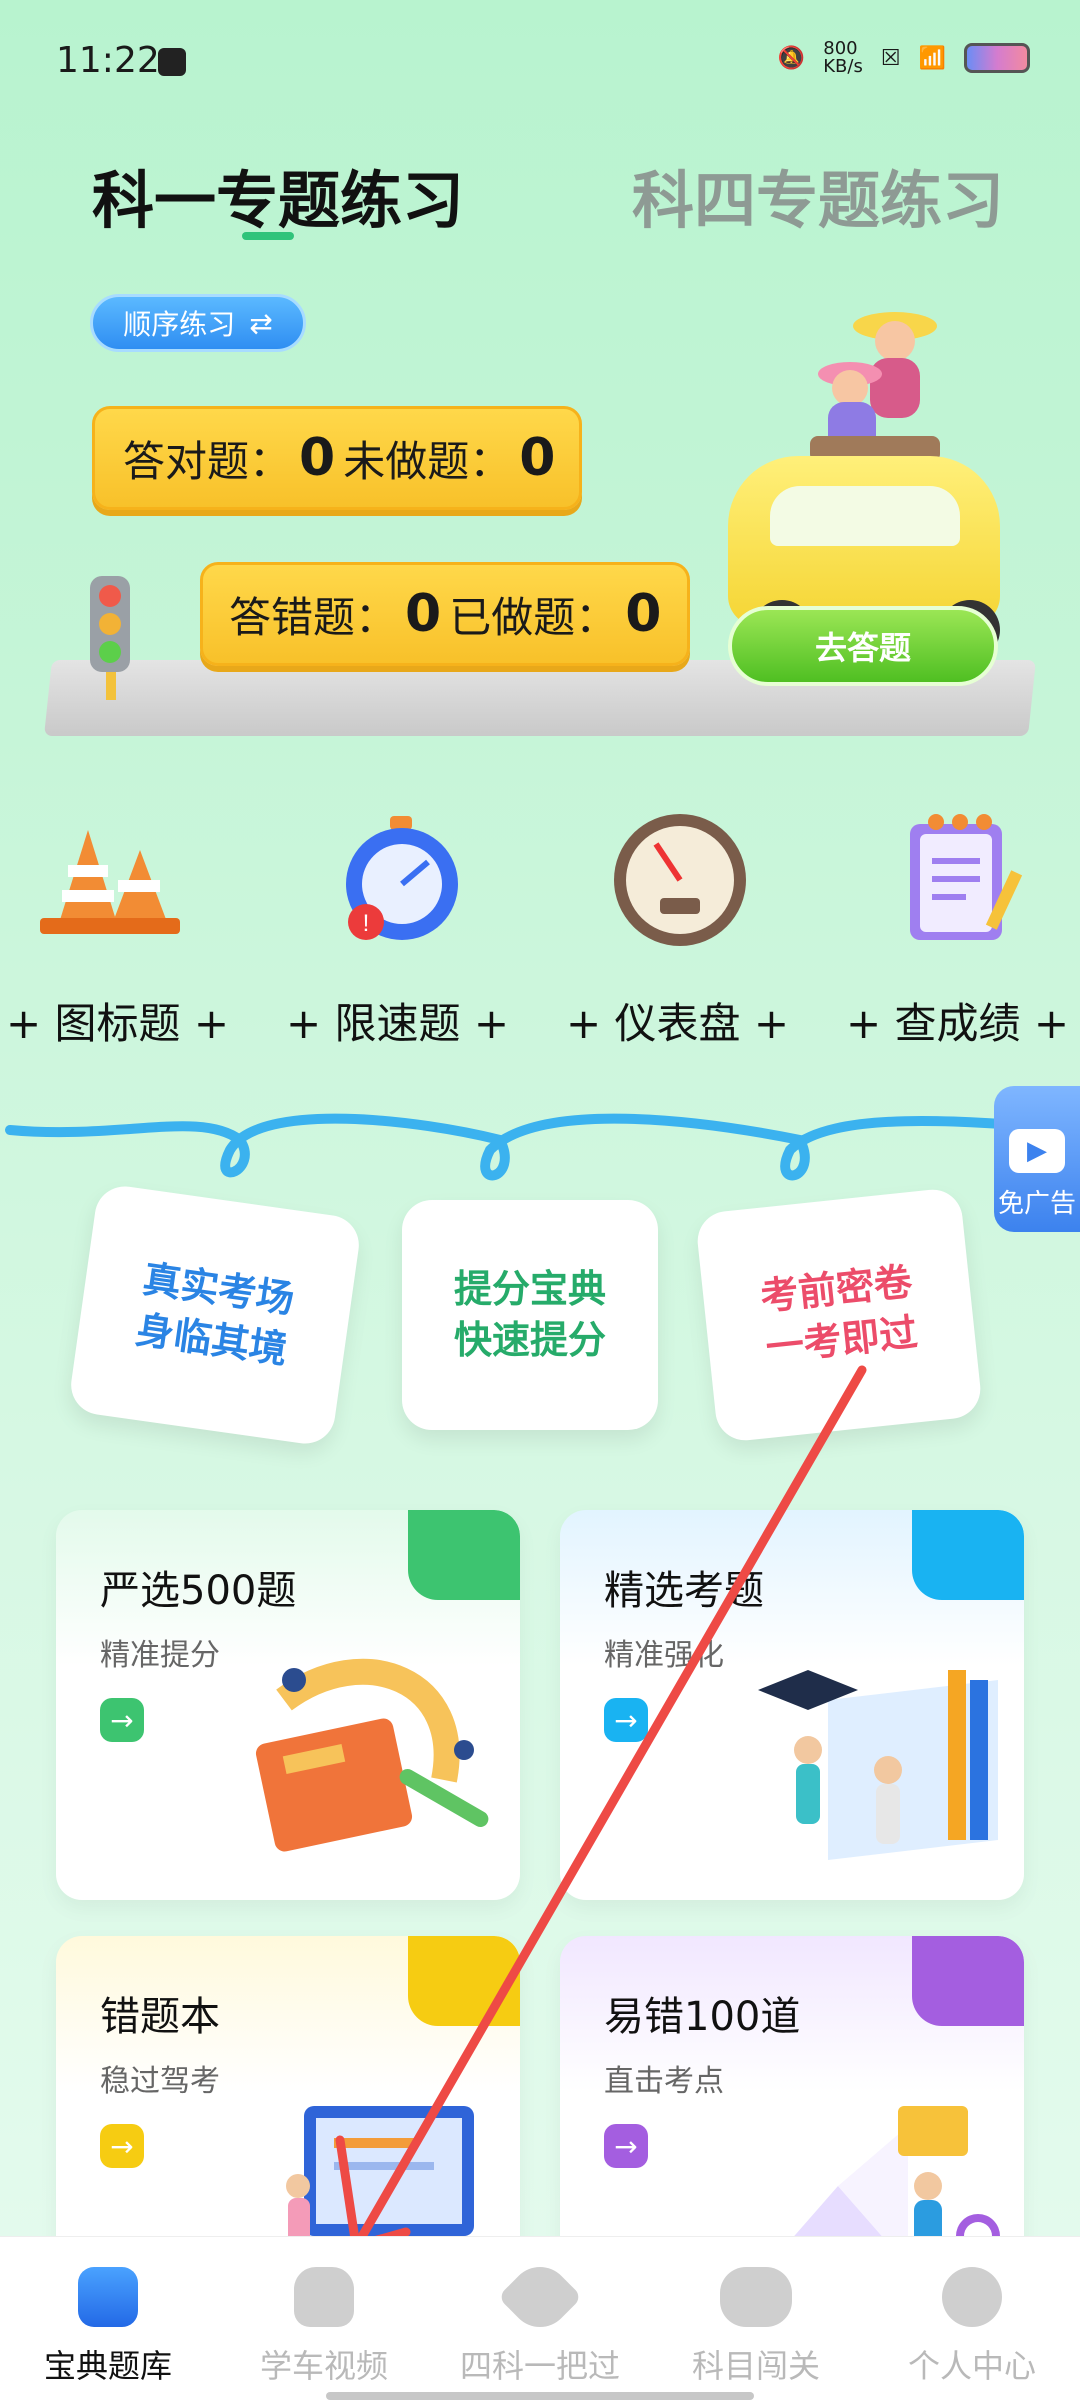 This screenshot has height=2408, width=1080. What do you see at coordinates (643, 614) in the screenshot?
I see `done-value: 0` at bounding box center [643, 614].